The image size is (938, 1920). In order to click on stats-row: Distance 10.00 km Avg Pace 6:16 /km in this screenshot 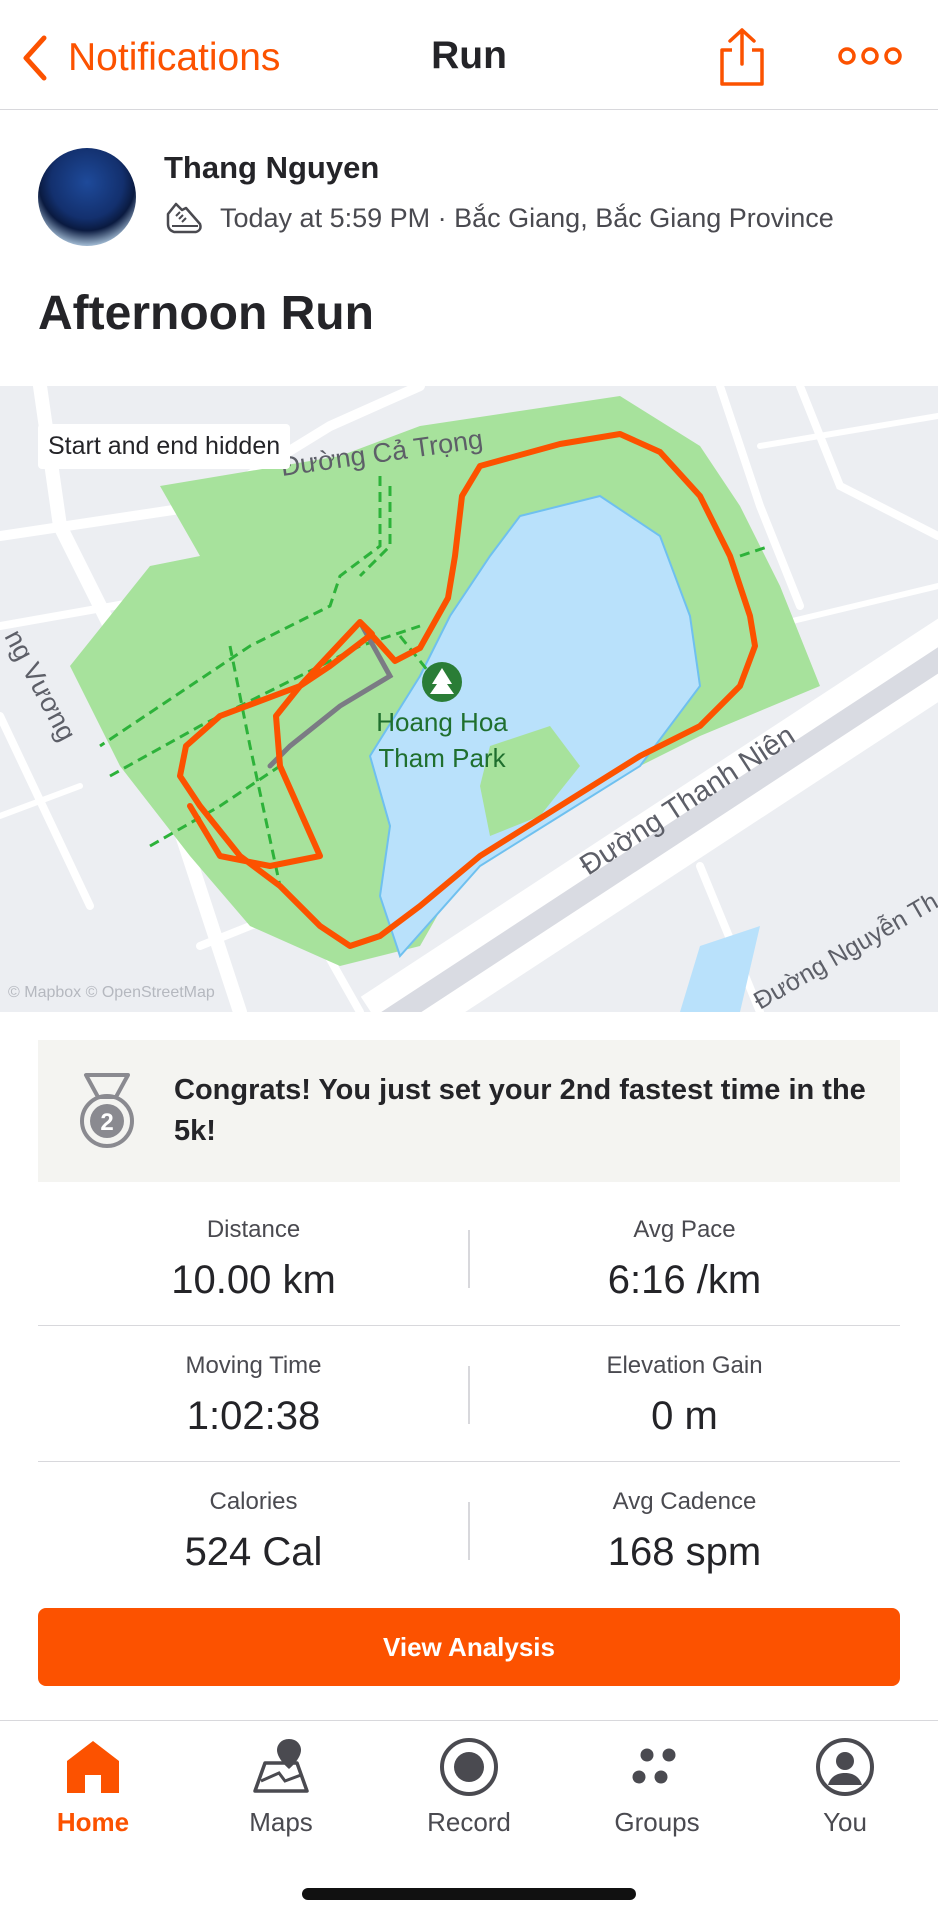, I will do `click(469, 1258)`.